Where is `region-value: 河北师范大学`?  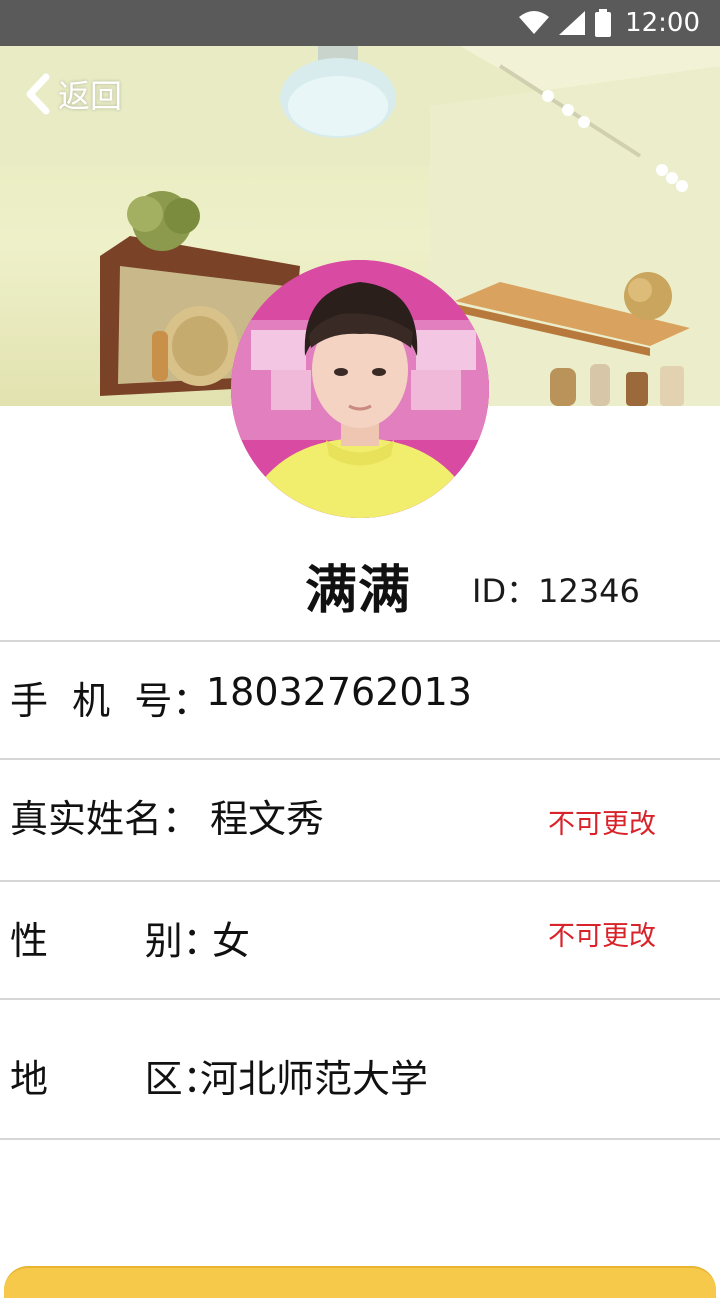
region-value: 河北师范大学 is located at coordinates (314, 1075).